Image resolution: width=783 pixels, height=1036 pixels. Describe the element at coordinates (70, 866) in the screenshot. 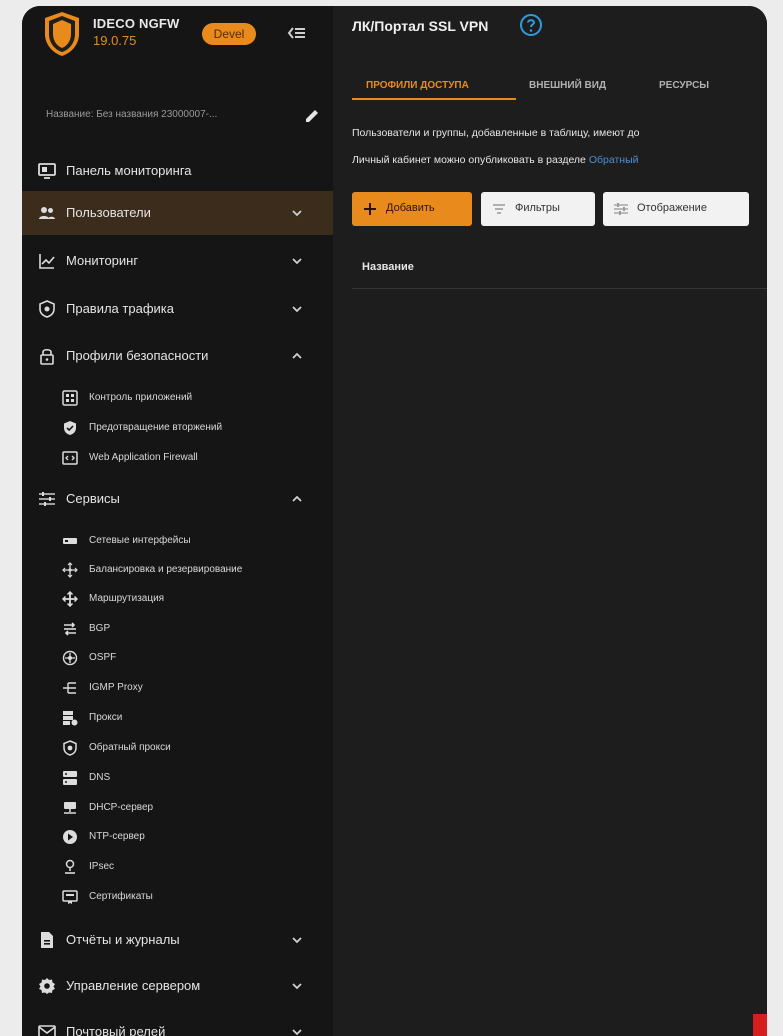

I see `ipsec-icon` at that location.